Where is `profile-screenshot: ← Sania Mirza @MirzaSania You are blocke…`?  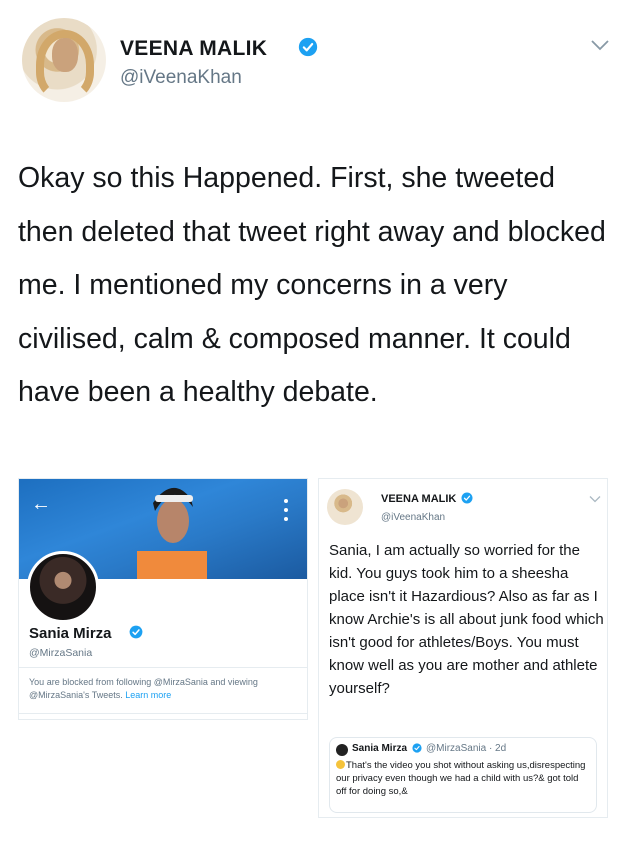
profile-screenshot: ← Sania Mirza @MirzaSania You are blocke… is located at coordinates (163, 599).